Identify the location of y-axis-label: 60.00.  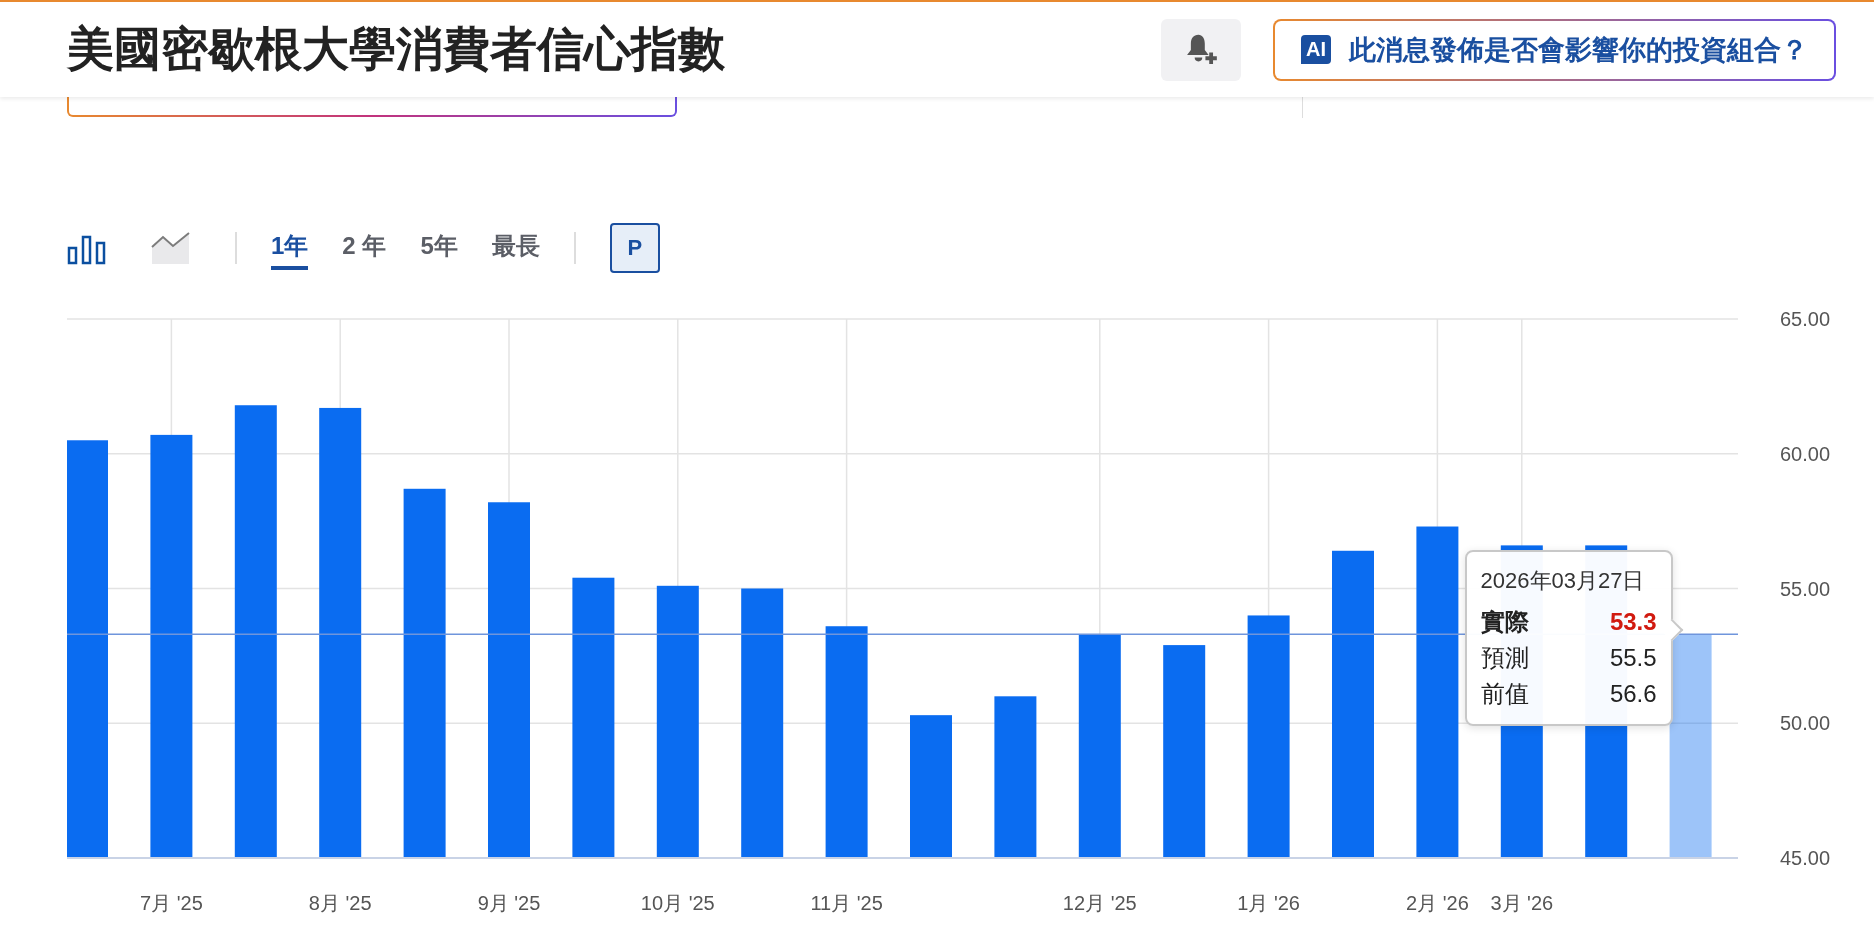
(1805, 453).